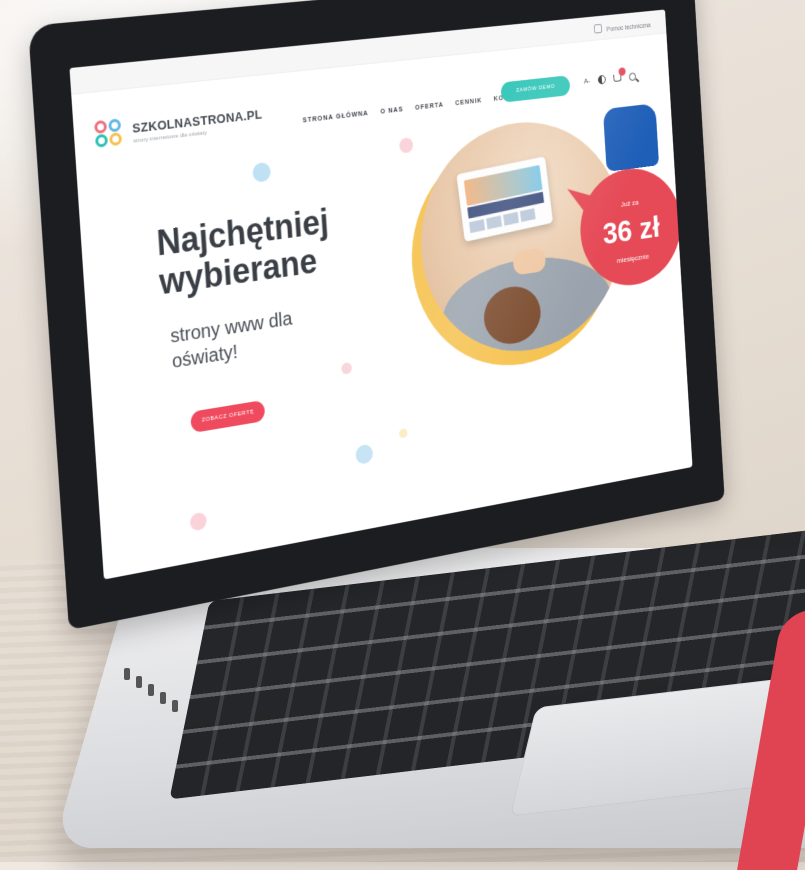 The image size is (805, 870). Describe the element at coordinates (505, 199) in the screenshot. I see `tablet-device` at that location.